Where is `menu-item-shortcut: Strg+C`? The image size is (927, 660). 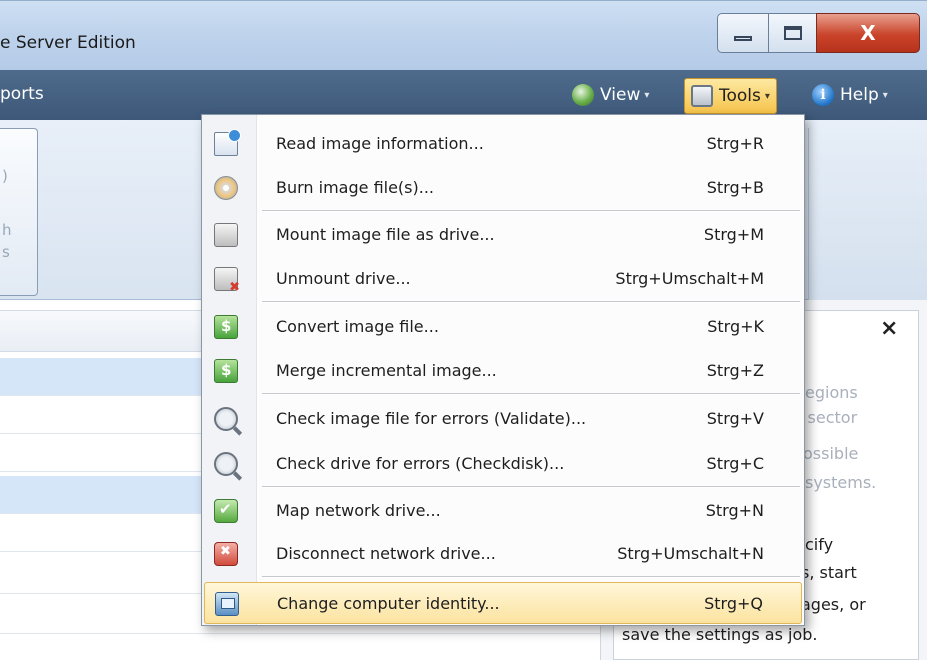
menu-item-shortcut: Strg+C is located at coordinates (735, 463).